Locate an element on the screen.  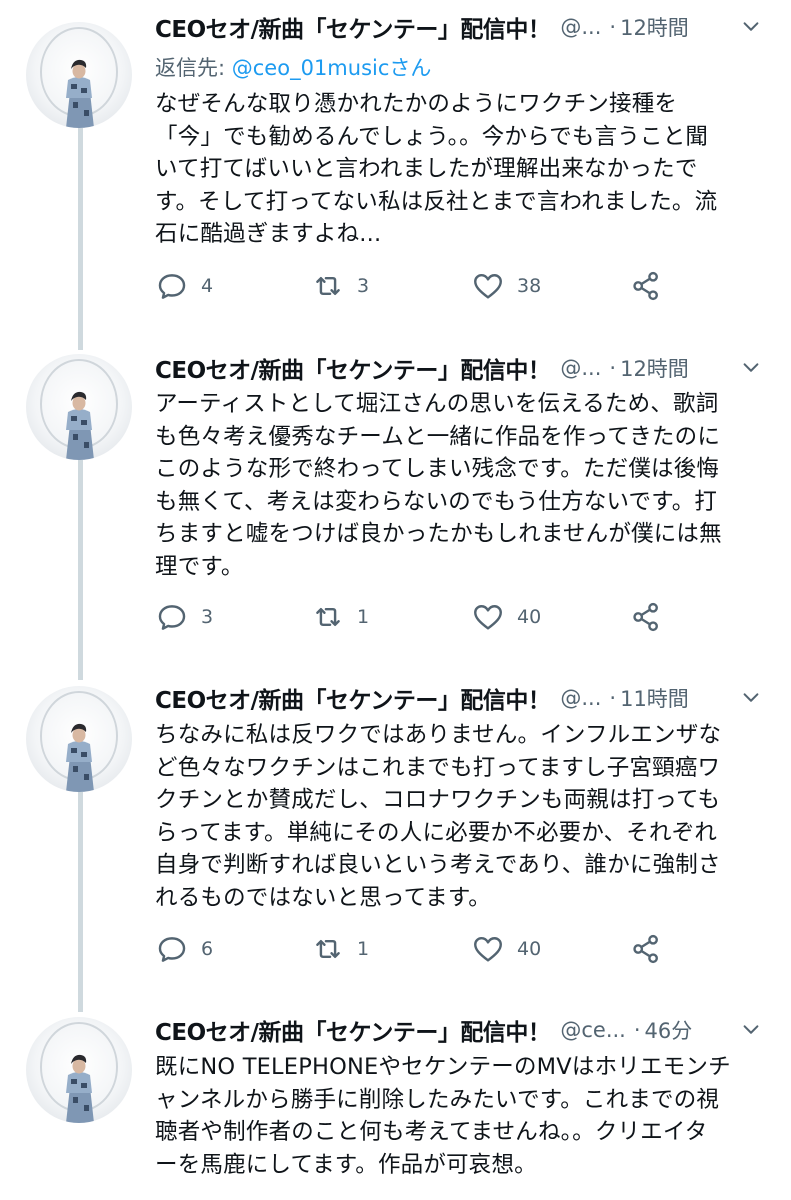
tweet-text-line: 「今」でも勧めるんでしょう。。今からでも言うこと聞 is located at coordinates (432, 136).